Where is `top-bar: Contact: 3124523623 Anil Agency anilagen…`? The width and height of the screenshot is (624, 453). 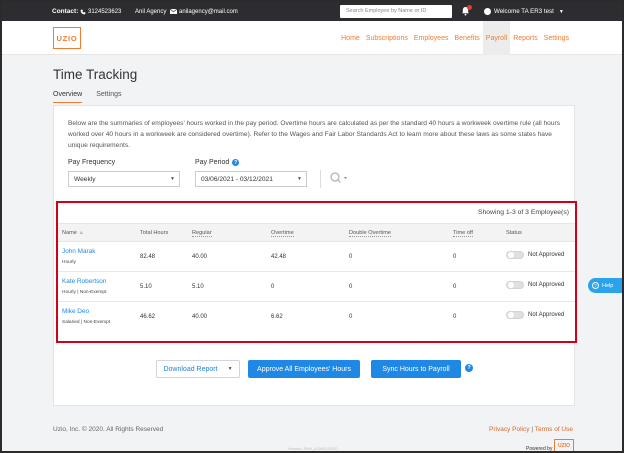
top-bar: Contact: 3124523623 Anil Agency anilagen… is located at coordinates (312, 11).